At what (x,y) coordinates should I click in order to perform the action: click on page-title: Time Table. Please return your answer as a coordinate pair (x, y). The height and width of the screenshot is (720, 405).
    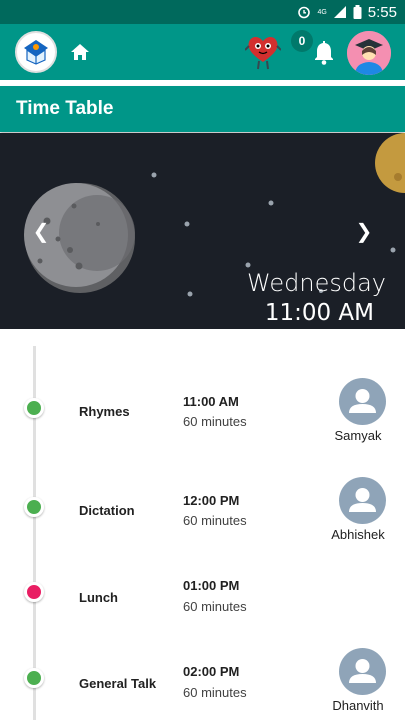
    Looking at the image, I should click on (65, 108).